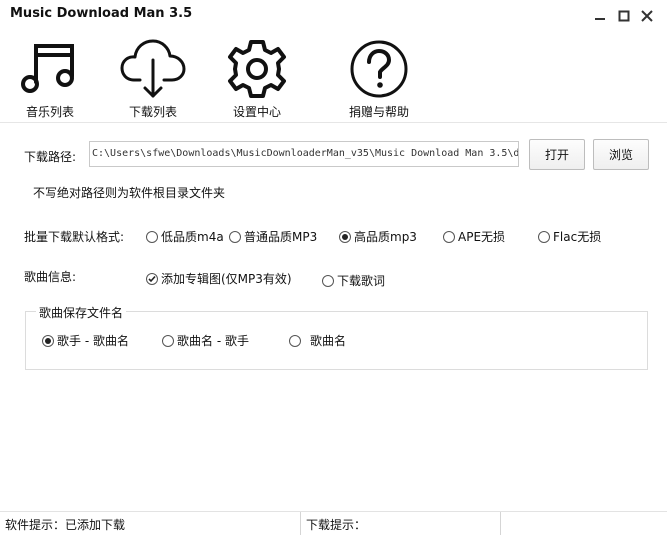 This screenshot has height=535, width=667. I want to click on maximize-button, so click(624, 16).